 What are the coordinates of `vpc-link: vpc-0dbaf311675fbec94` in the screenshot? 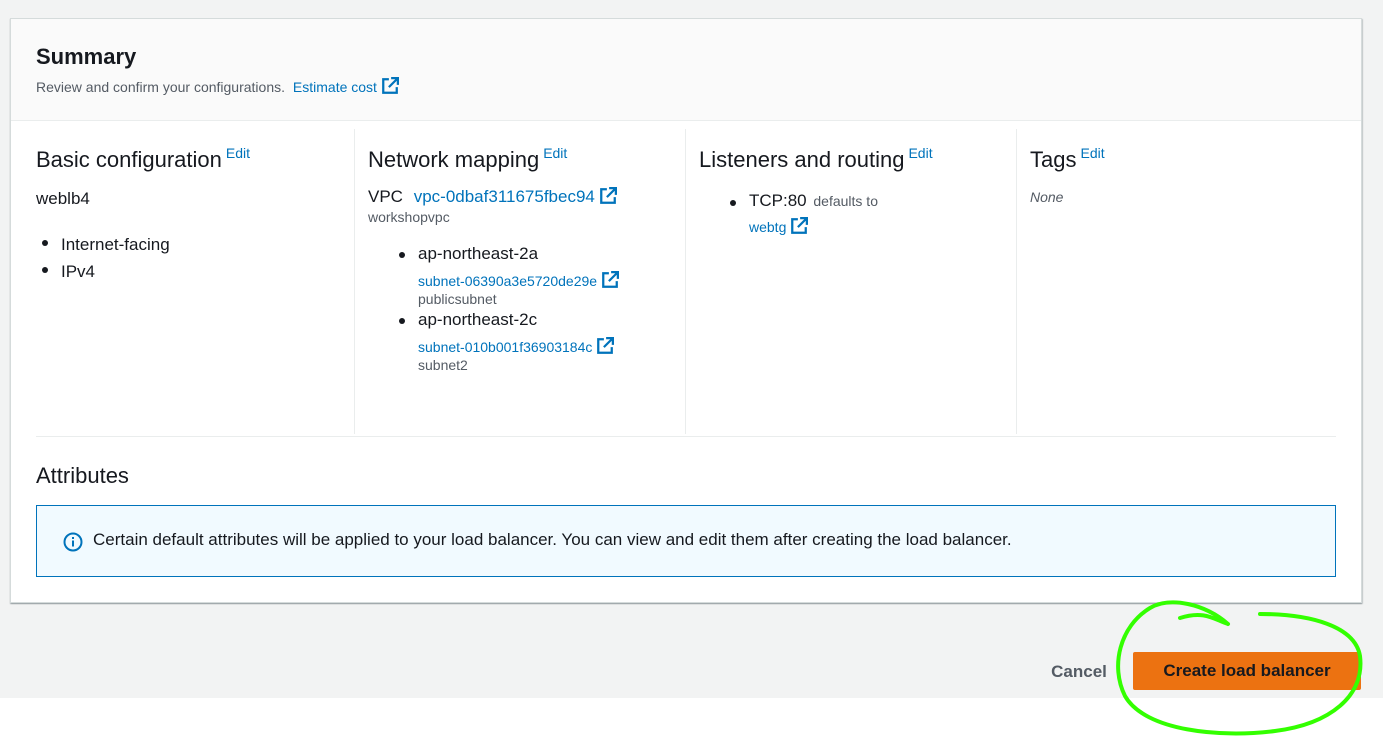 It's located at (515, 196).